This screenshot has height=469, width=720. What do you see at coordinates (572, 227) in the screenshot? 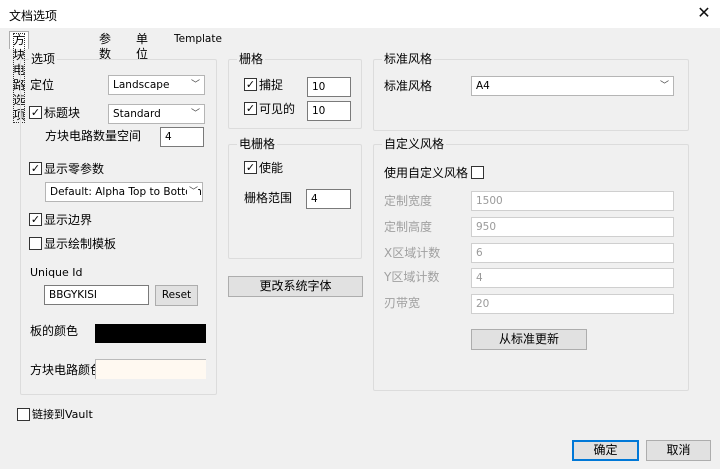
I see `custom-height-input: 950` at bounding box center [572, 227].